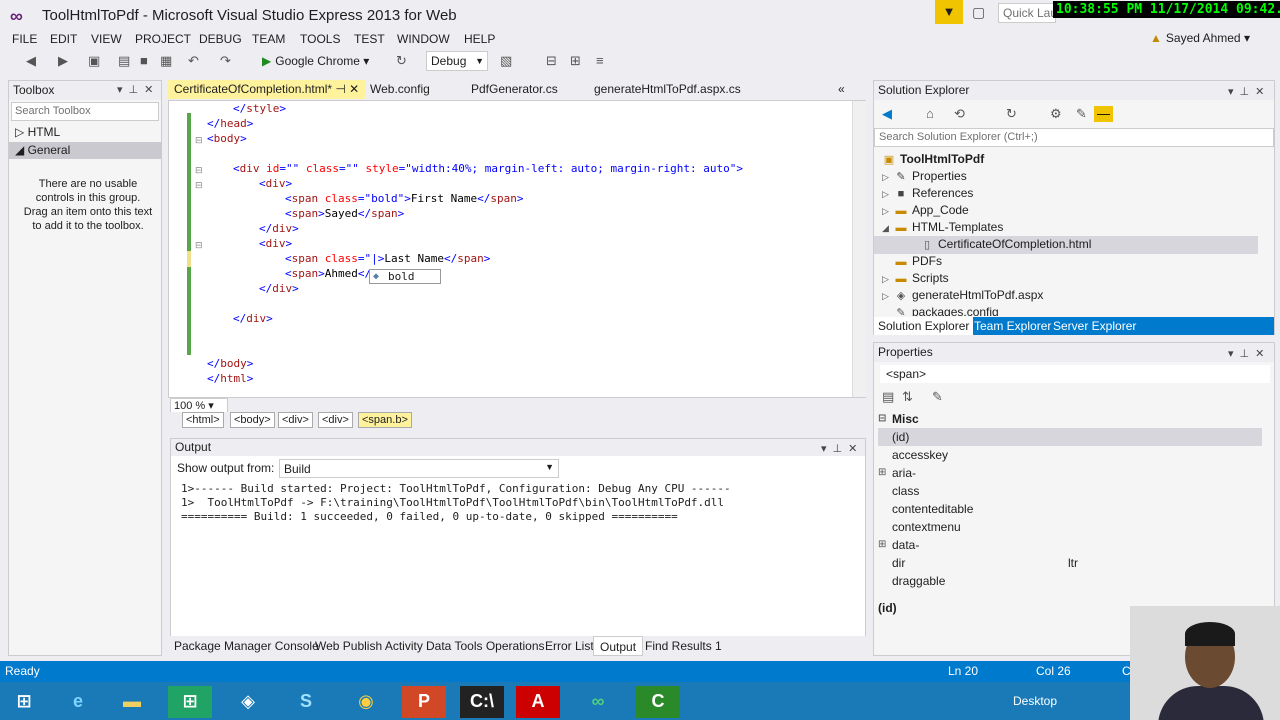 The image size is (1280, 720). I want to click on start-debugging-button: ▶ Google Chrome ▾, so click(315, 61).